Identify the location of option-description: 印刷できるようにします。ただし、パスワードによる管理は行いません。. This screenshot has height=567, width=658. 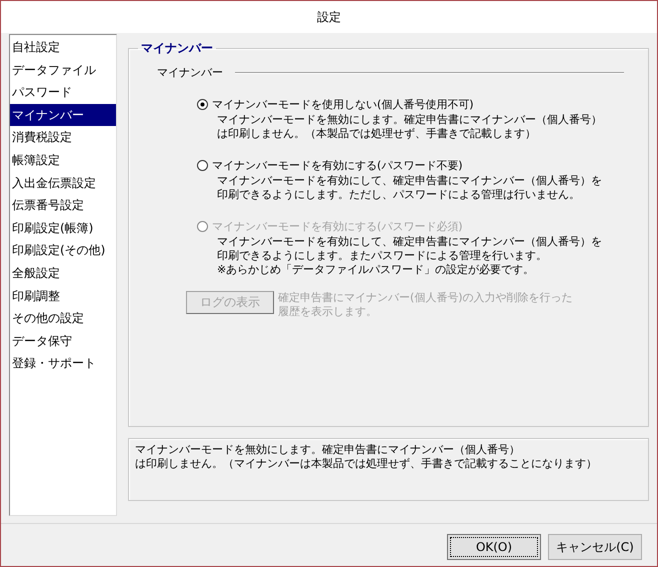
(398, 195).